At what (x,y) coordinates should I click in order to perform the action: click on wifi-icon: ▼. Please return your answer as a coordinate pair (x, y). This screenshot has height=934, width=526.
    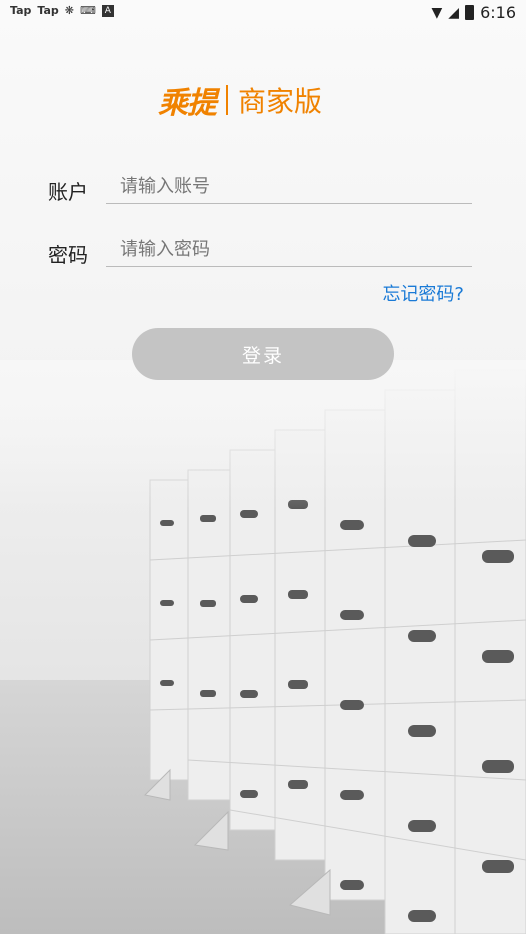
    Looking at the image, I should click on (437, 12).